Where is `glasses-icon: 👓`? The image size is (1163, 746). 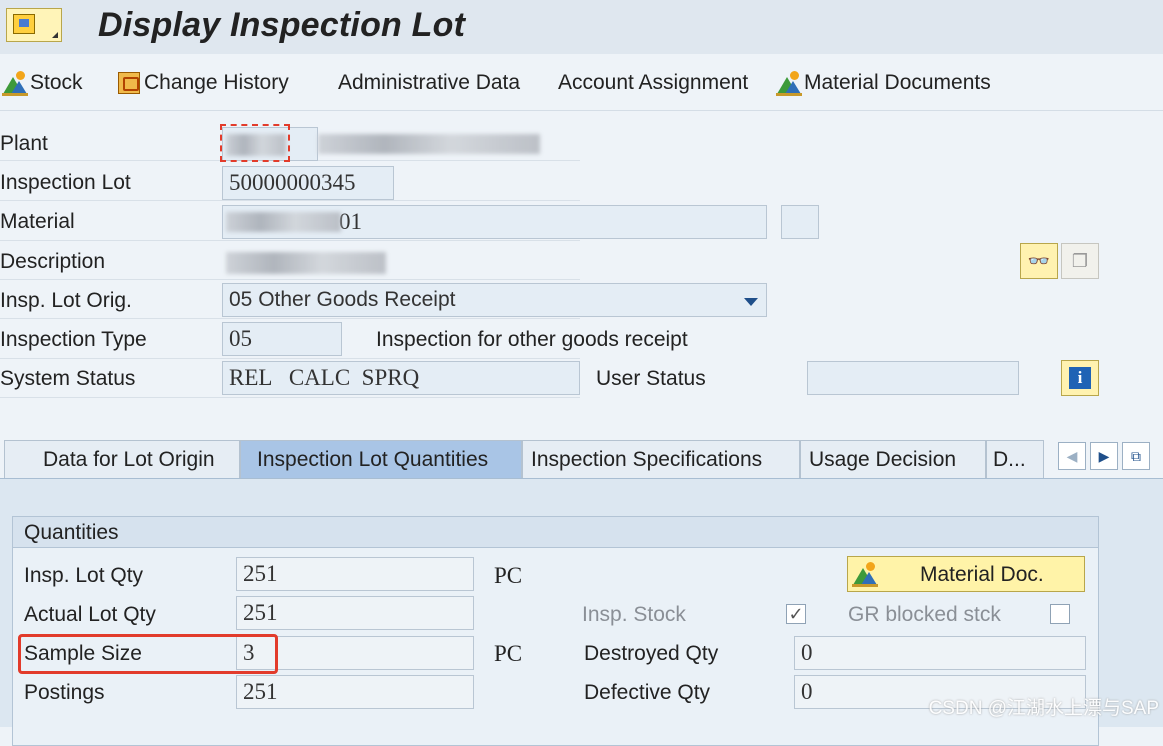 glasses-icon: 👓 is located at coordinates (1039, 260).